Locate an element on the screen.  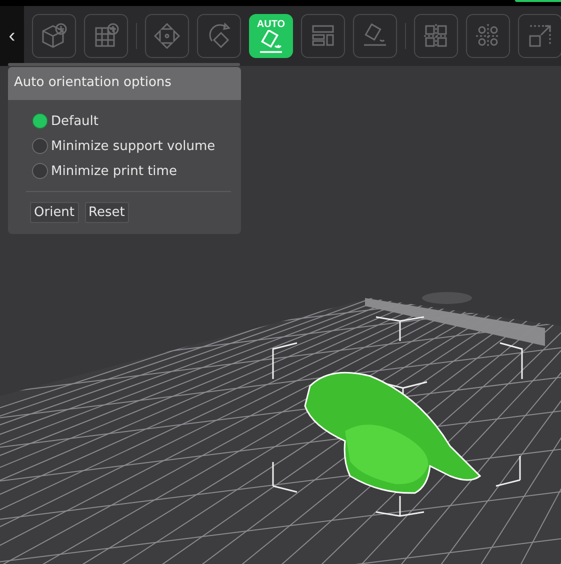
arrange-tool-button is located at coordinates (323, 36).